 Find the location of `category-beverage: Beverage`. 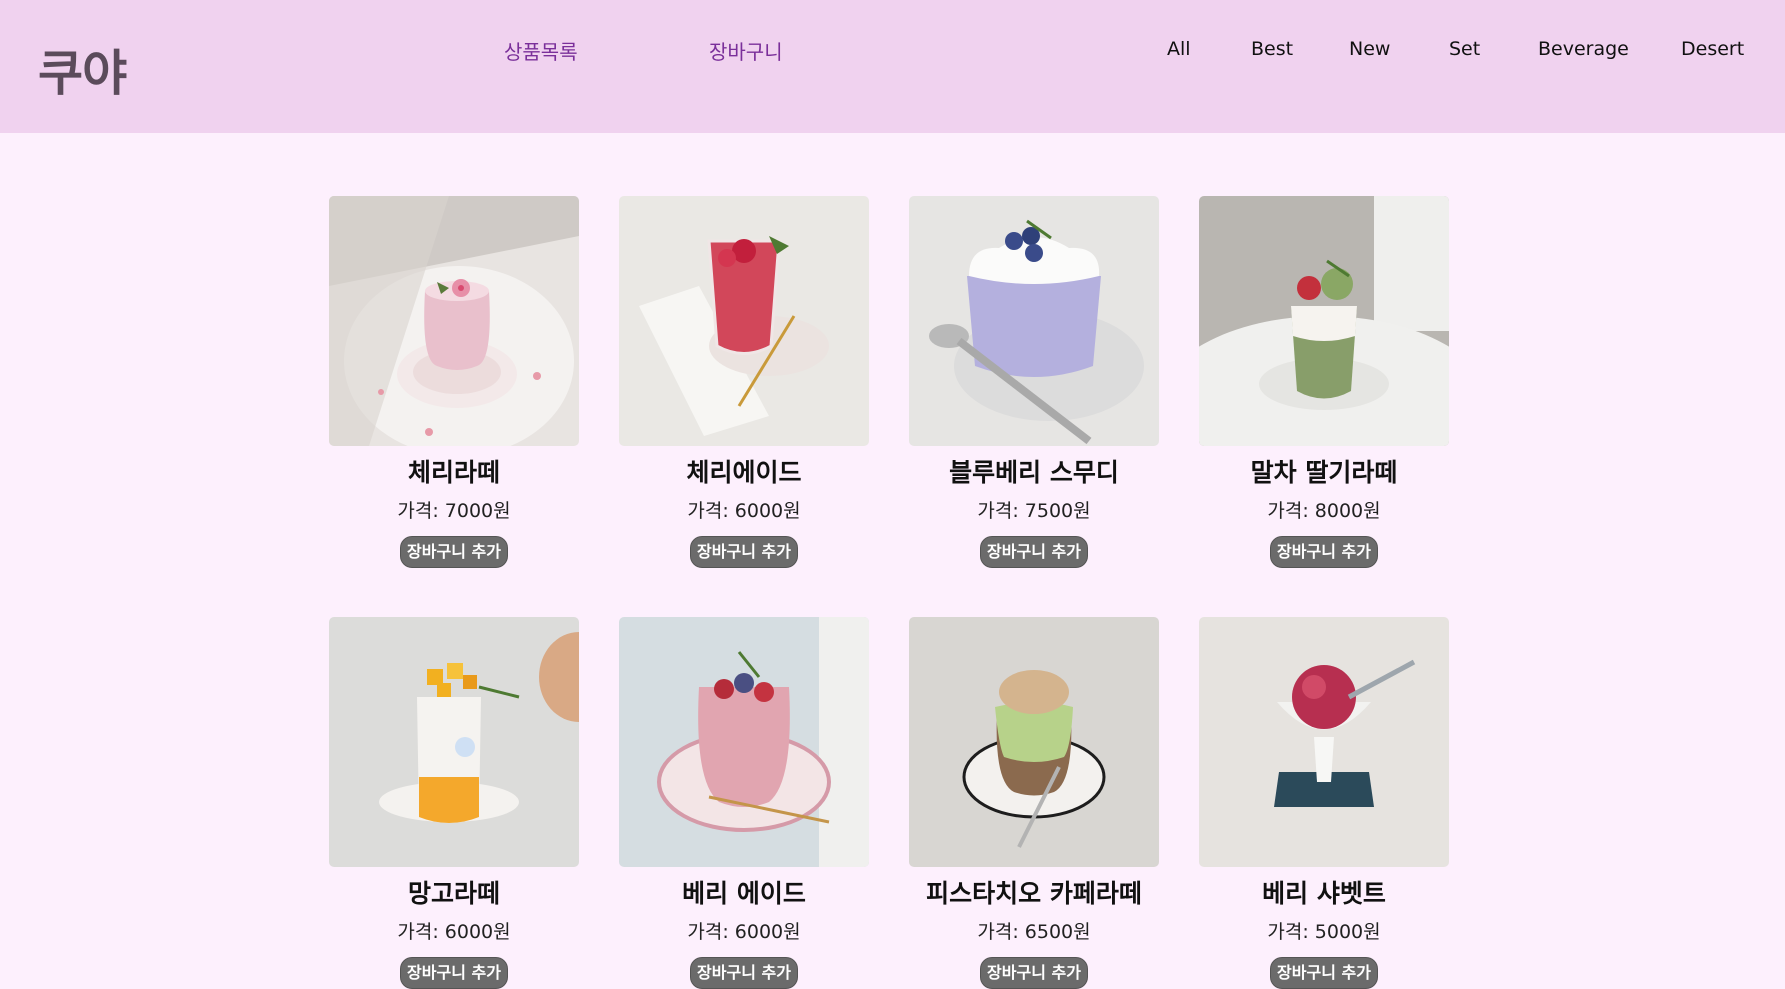

category-beverage: Beverage is located at coordinates (1583, 49).